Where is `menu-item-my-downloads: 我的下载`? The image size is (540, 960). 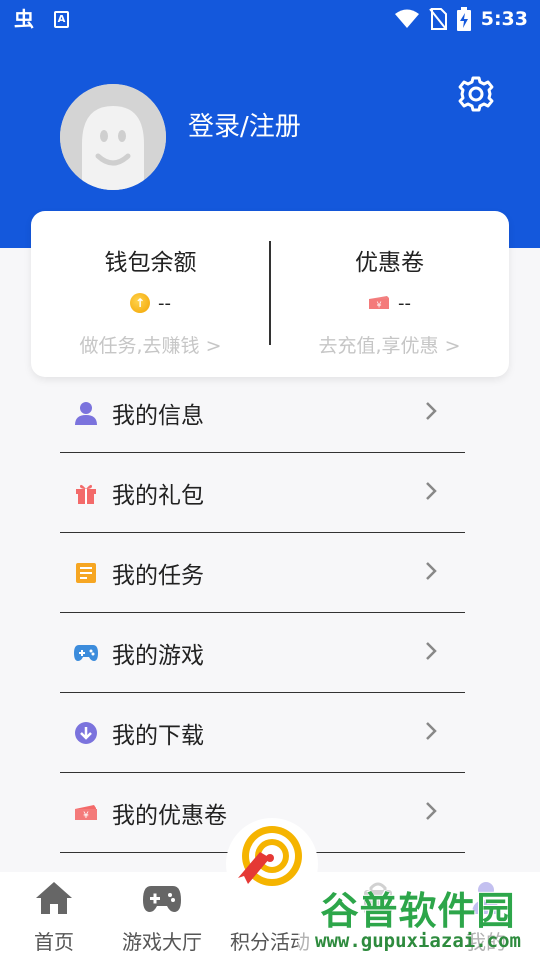
menu-item-my-downloads: 我的下载 is located at coordinates (262, 733).